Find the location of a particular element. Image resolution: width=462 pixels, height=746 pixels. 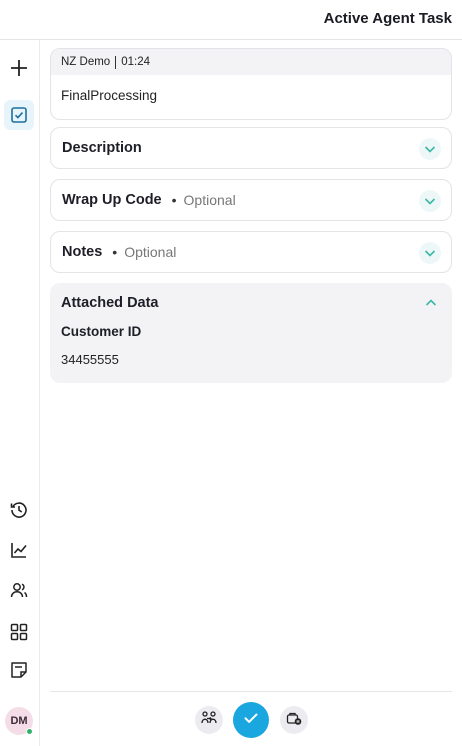

notes-button is located at coordinates (19, 670).